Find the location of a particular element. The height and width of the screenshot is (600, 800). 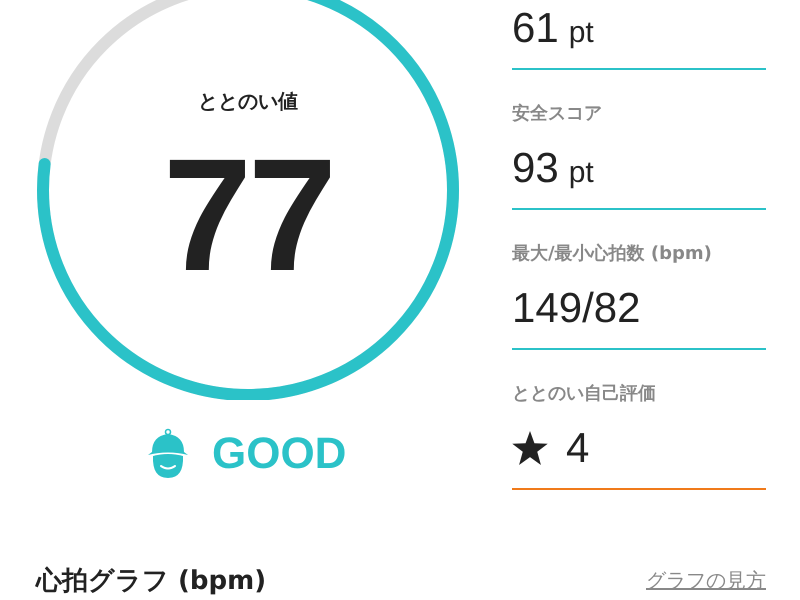

metric-value: 149/82 is located at coordinates (576, 308).